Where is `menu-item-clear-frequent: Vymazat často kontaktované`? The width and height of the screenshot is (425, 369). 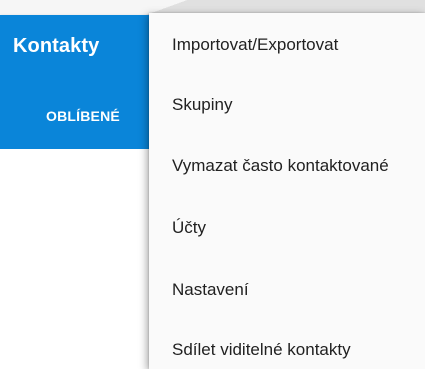 menu-item-clear-frequent: Vymazat často kontaktované is located at coordinates (287, 166).